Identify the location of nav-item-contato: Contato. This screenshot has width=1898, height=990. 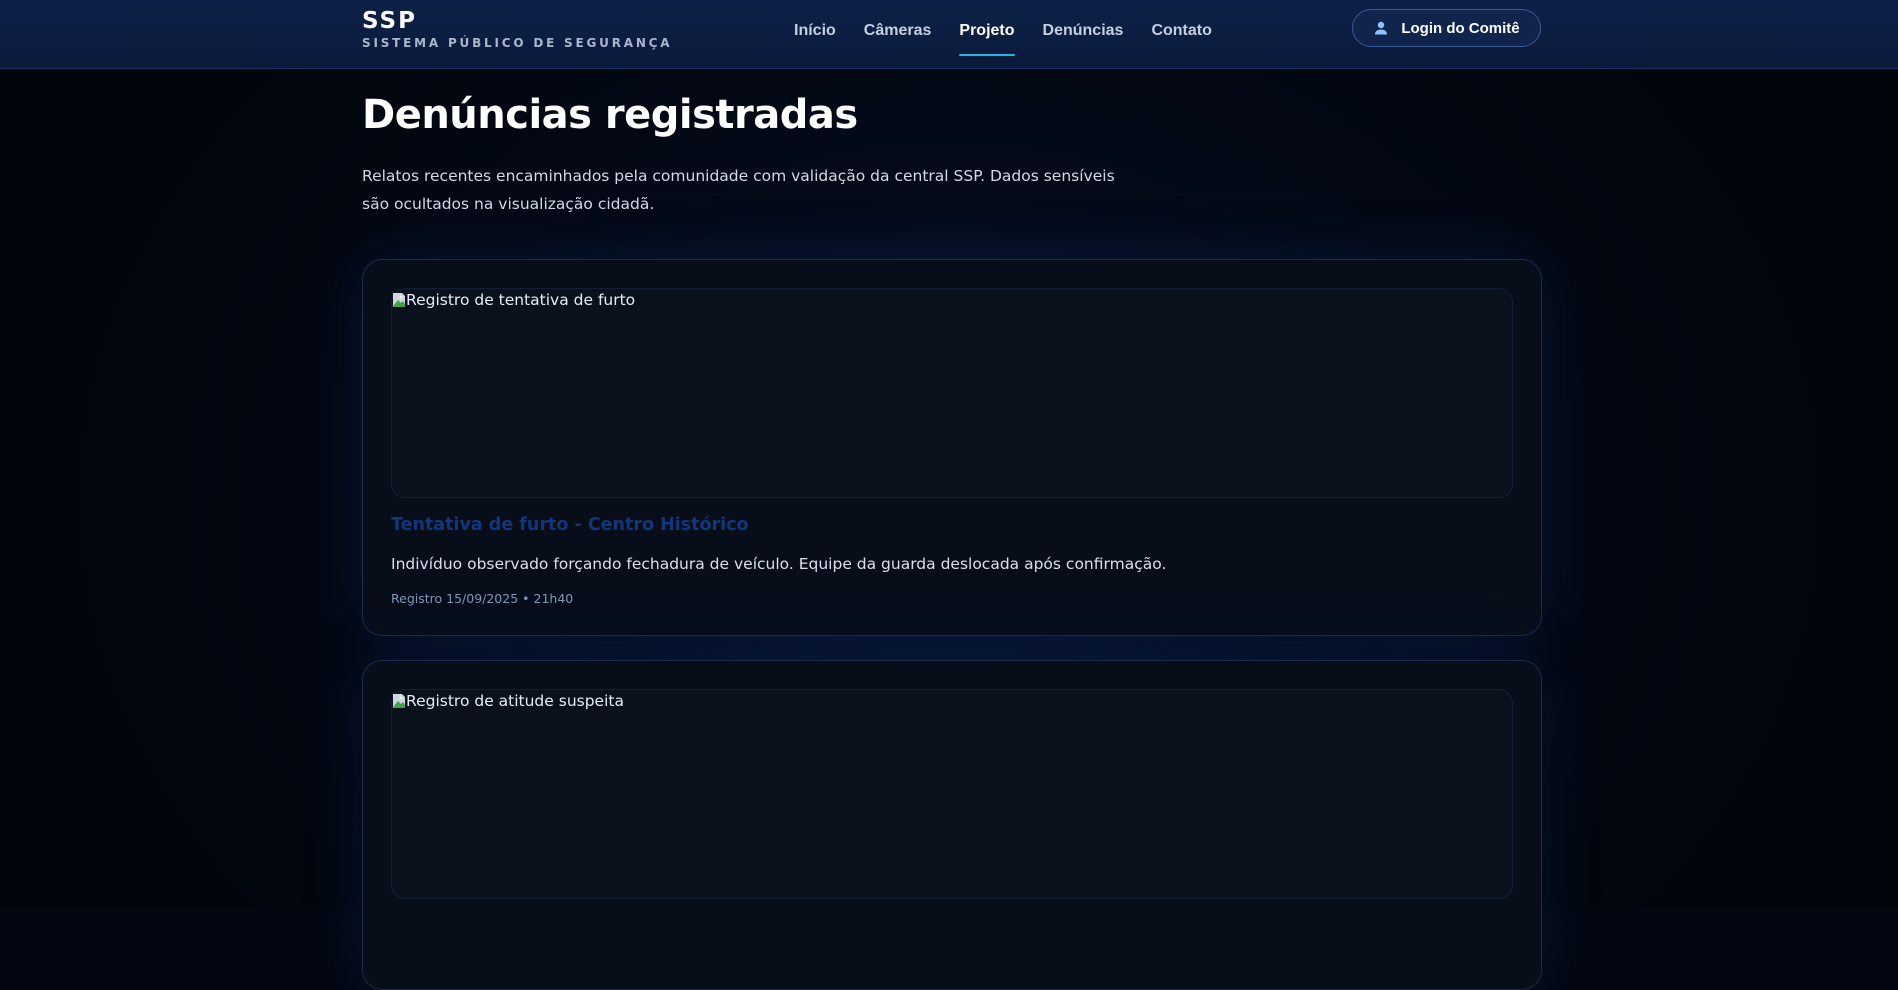
(1181, 34).